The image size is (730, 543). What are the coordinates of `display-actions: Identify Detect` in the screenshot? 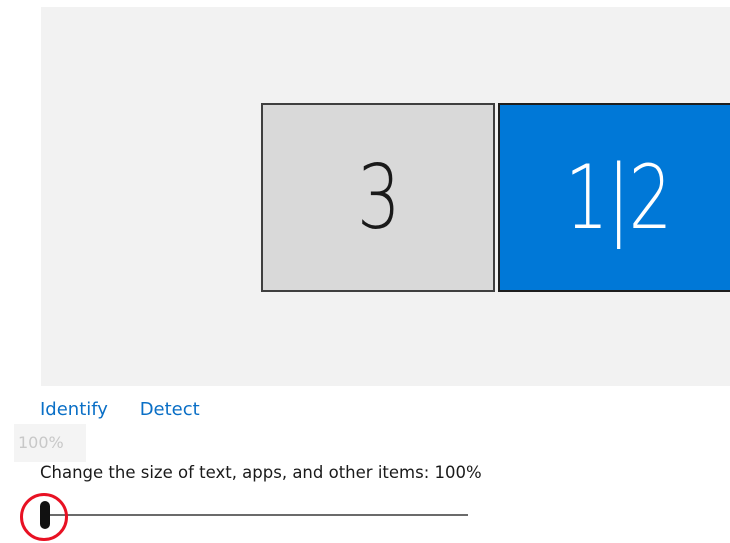 It's located at (133, 409).